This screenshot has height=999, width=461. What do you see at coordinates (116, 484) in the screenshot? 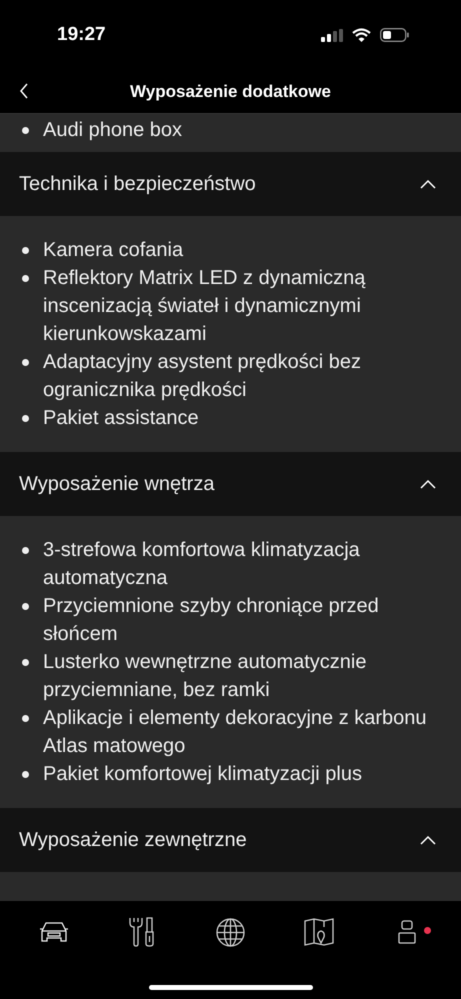
I see `section-title: Wyposażenie wnętrza` at bounding box center [116, 484].